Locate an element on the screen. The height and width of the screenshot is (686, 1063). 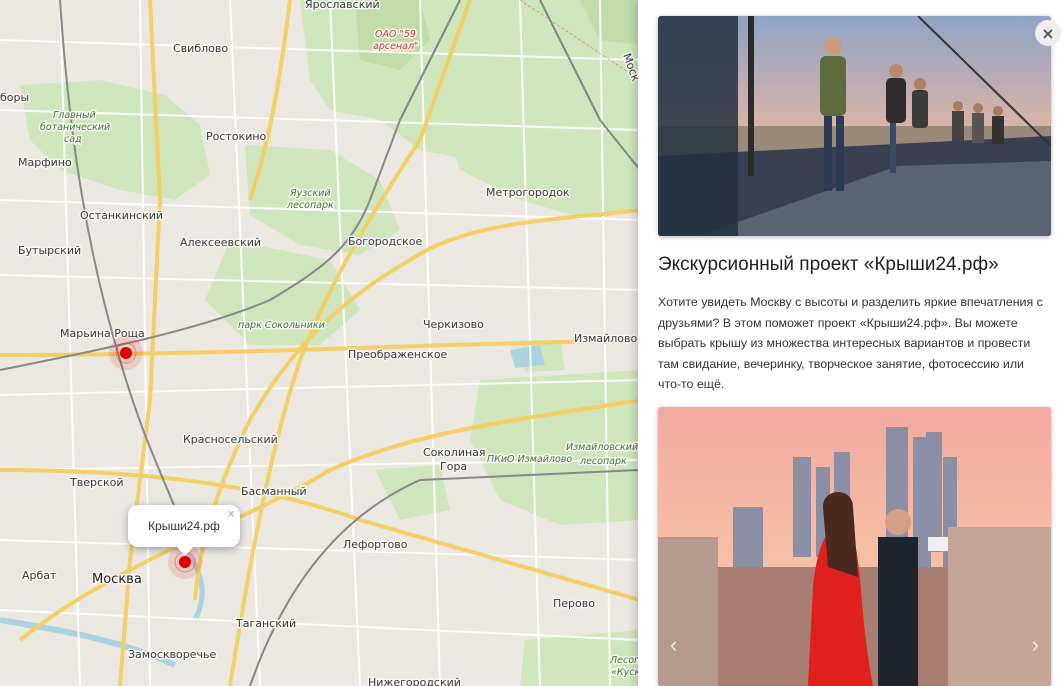
map-label: арсенал" is located at coordinates (395, 46).